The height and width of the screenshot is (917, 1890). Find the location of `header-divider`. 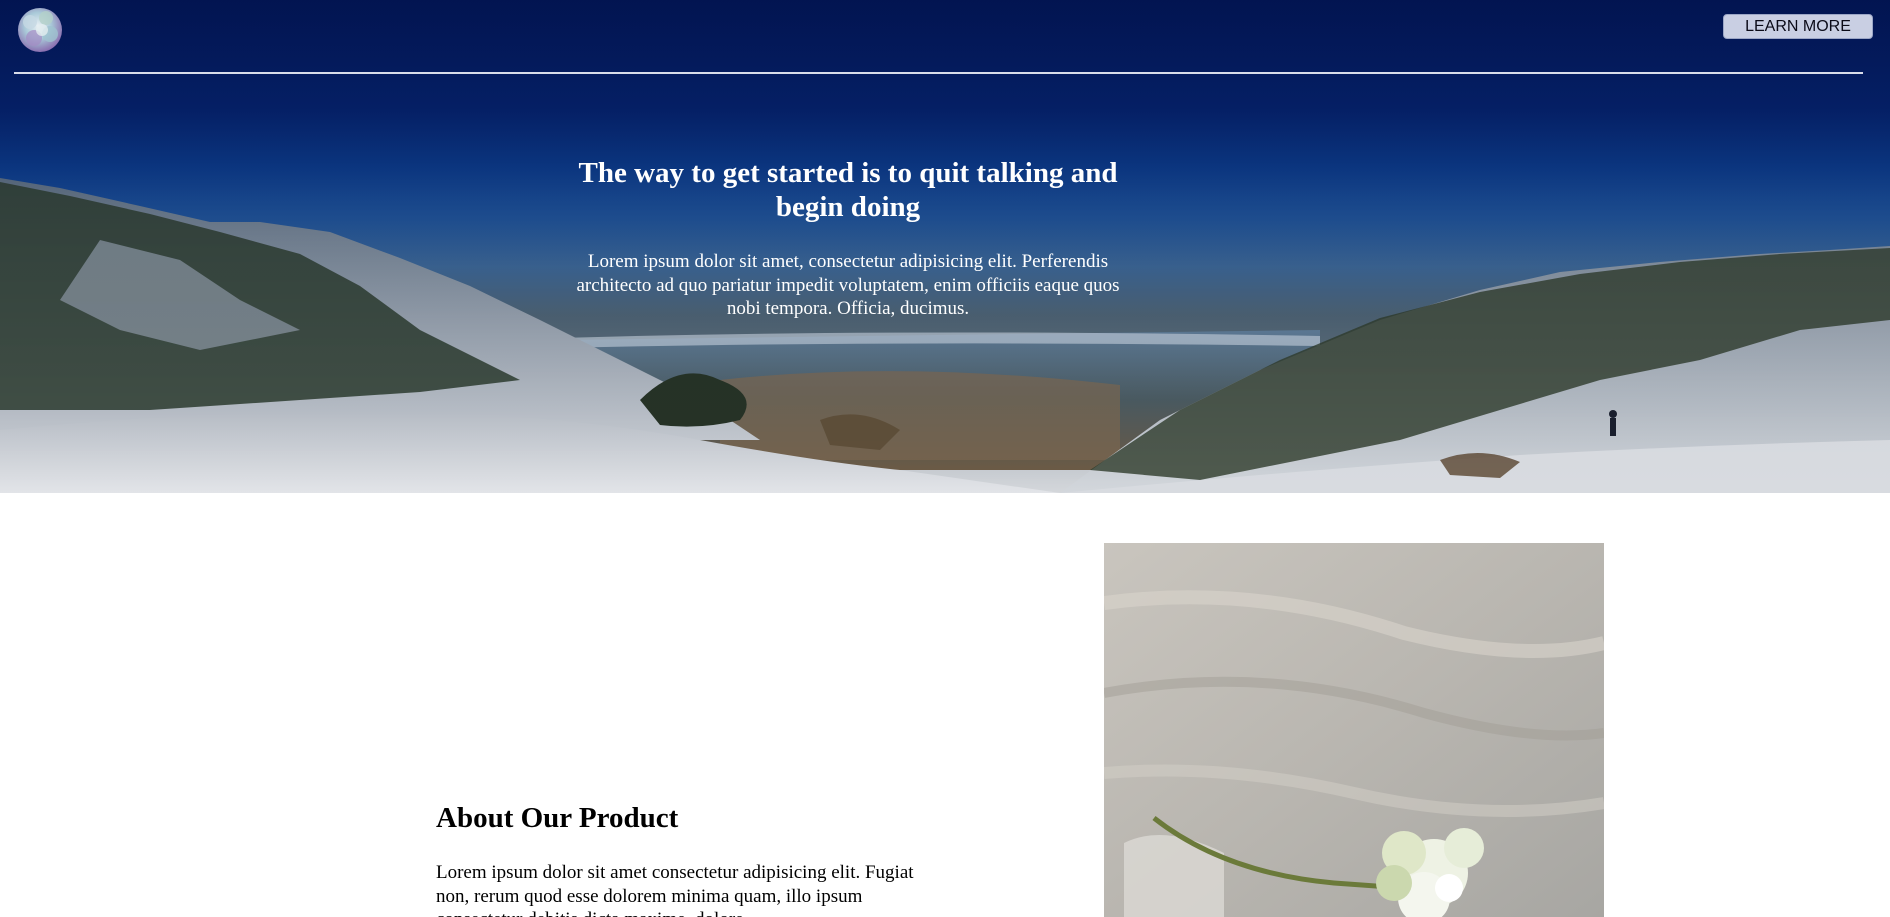

header-divider is located at coordinates (938, 73).